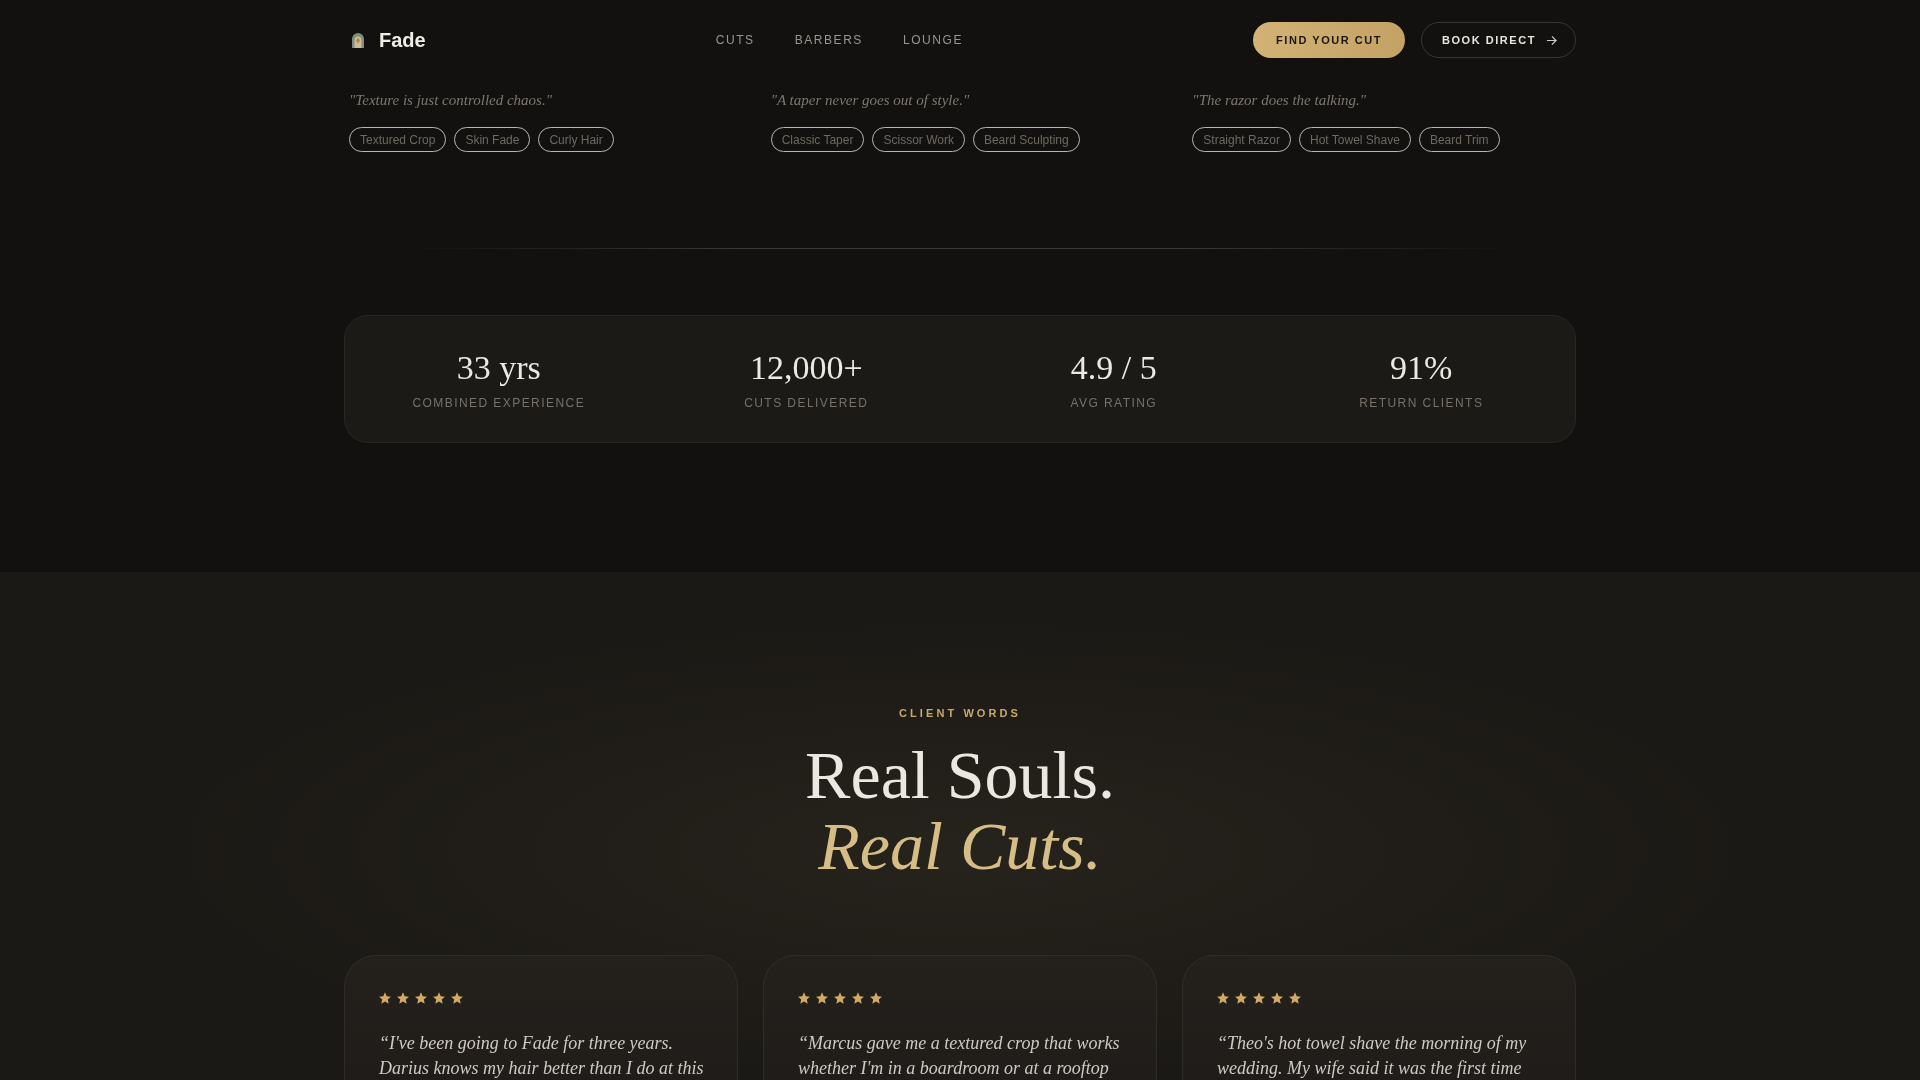  What do you see at coordinates (1113, 367) in the screenshot?
I see `stat-value: 4.9 / 5` at bounding box center [1113, 367].